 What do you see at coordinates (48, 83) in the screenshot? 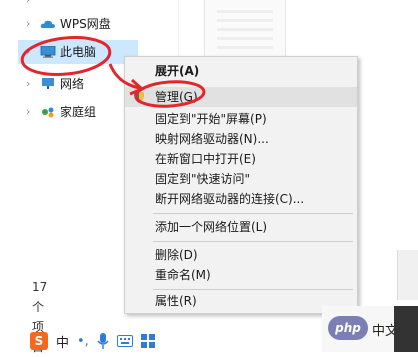
I see `network-icon` at bounding box center [48, 83].